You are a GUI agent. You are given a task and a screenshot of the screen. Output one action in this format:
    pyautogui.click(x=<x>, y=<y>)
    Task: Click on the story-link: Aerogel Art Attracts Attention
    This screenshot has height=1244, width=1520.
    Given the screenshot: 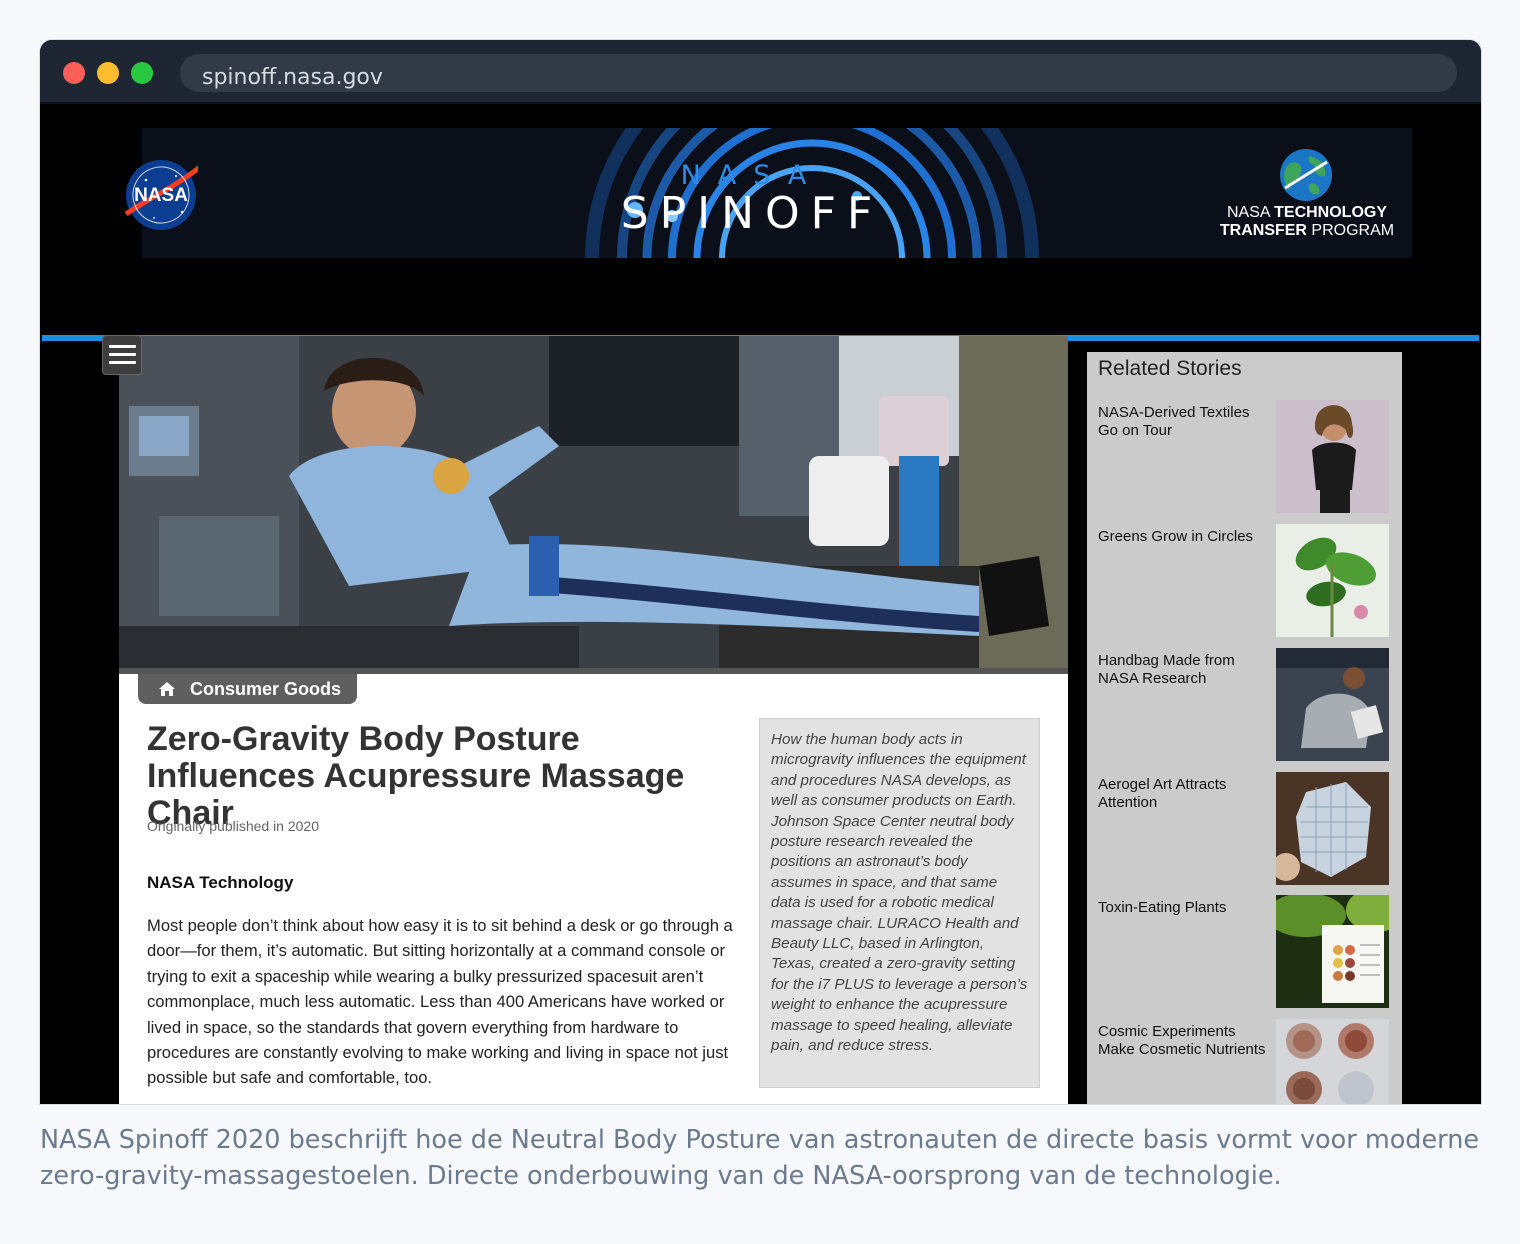 What is the action you would take?
    pyautogui.click(x=1183, y=794)
    